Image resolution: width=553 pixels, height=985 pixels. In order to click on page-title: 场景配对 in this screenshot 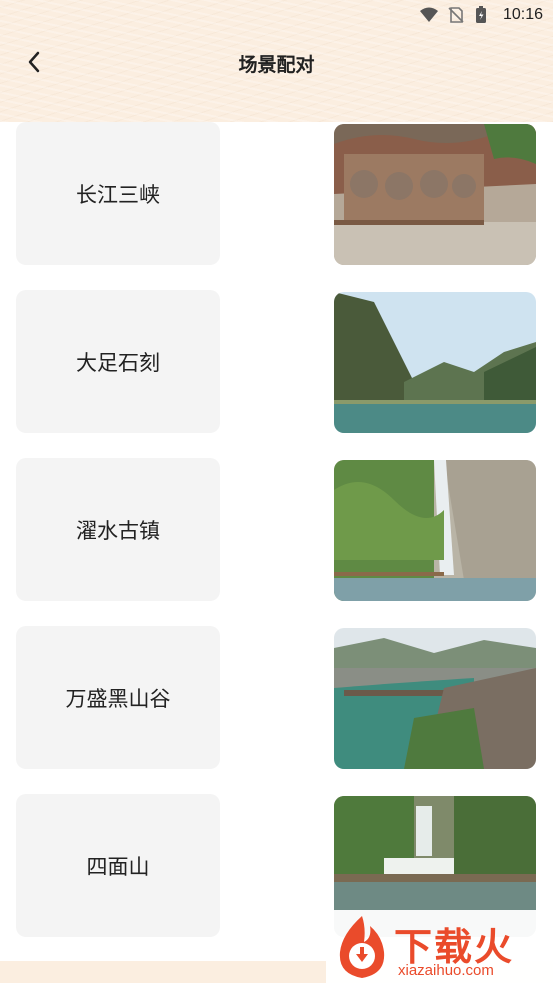, I will do `click(276, 65)`.